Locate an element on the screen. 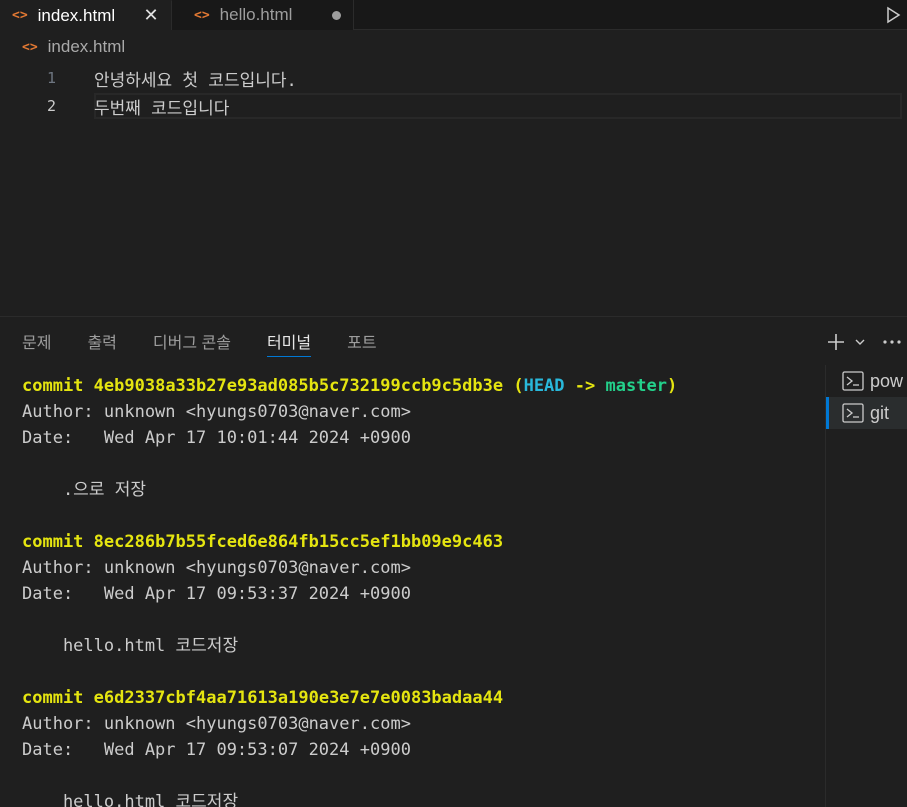 Image resolution: width=907 pixels, height=807 pixels. commit-hash: e6d2337cbf4aa71613a190e3e7e7e0083badaa44 is located at coordinates (298, 698).